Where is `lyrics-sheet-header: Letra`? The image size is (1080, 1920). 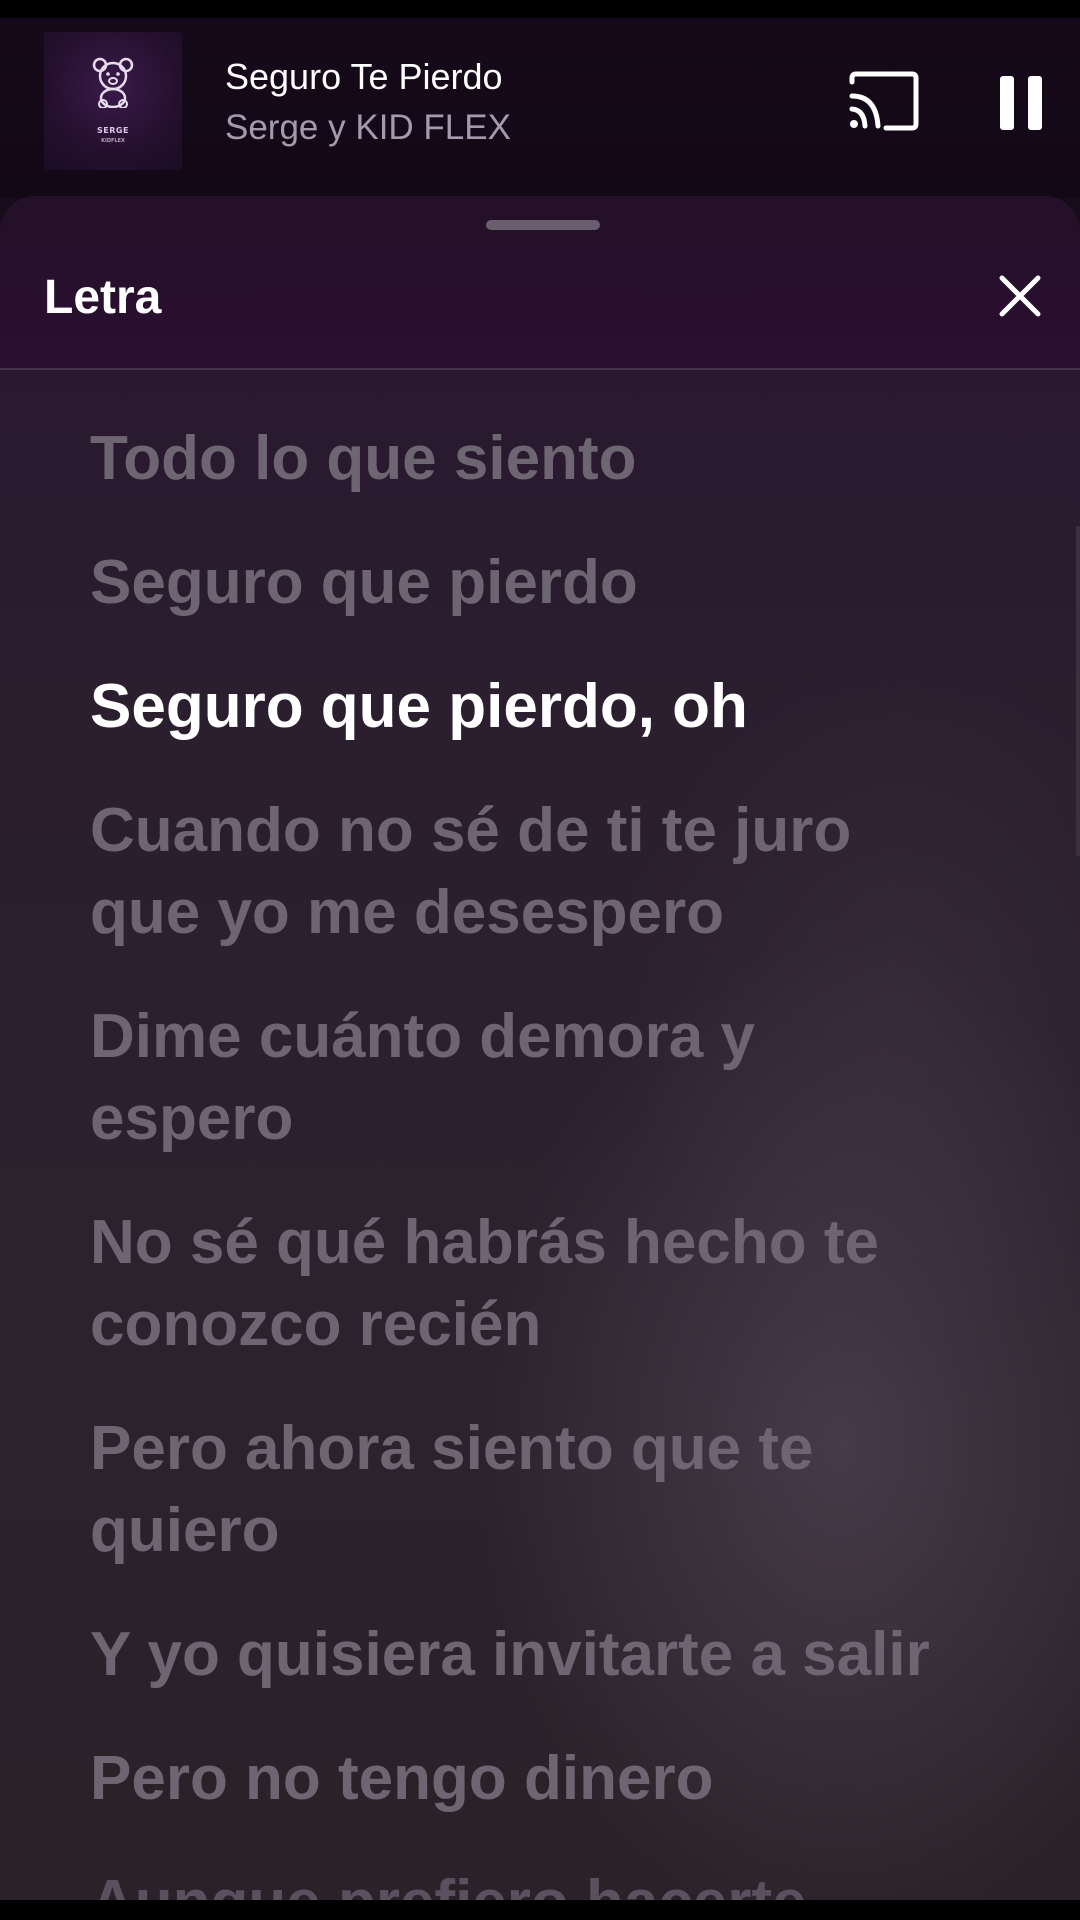 lyrics-sheet-header: Letra is located at coordinates (540, 283).